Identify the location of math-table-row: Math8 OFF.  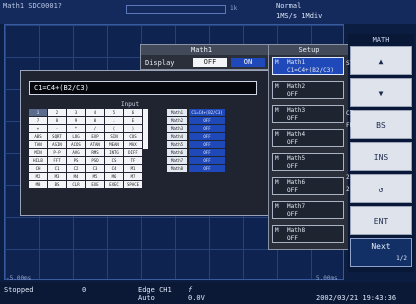
(215, 168).